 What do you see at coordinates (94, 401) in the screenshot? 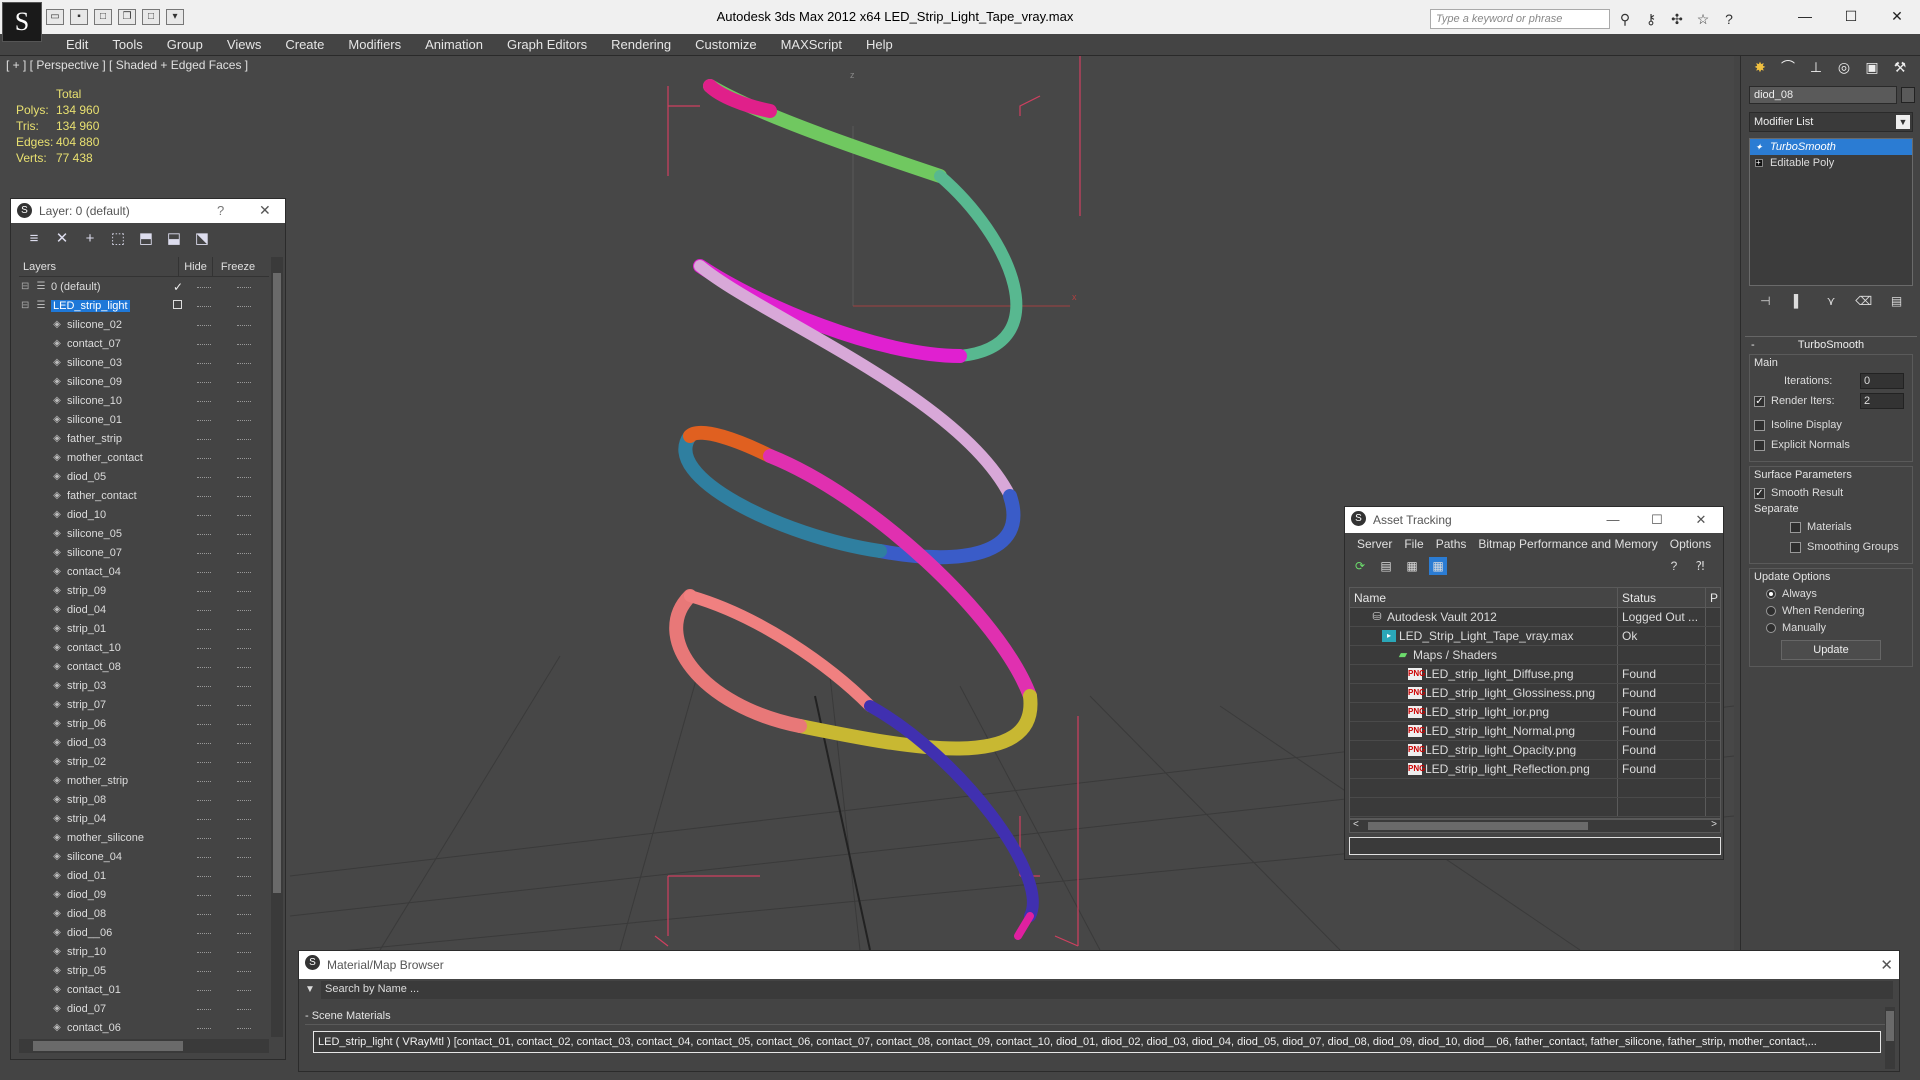
I see `layer-name: silicone_10` at bounding box center [94, 401].